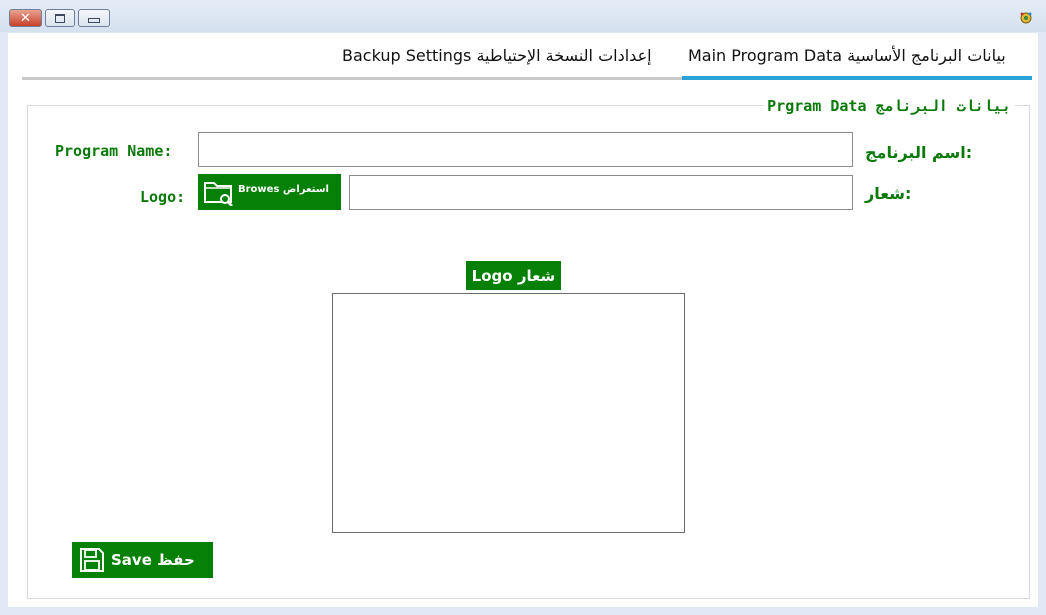  Describe the element at coordinates (114, 151) in the screenshot. I see `program-name-label-en: Program Name:` at that location.